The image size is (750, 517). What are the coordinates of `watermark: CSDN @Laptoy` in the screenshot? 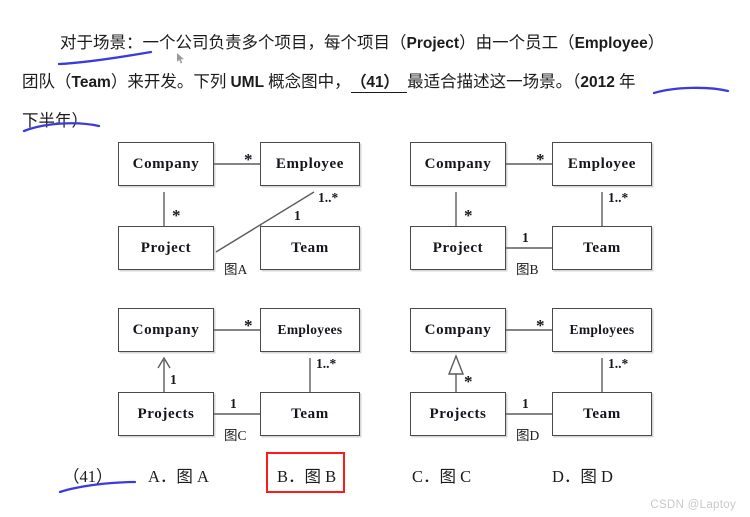 It's located at (693, 505).